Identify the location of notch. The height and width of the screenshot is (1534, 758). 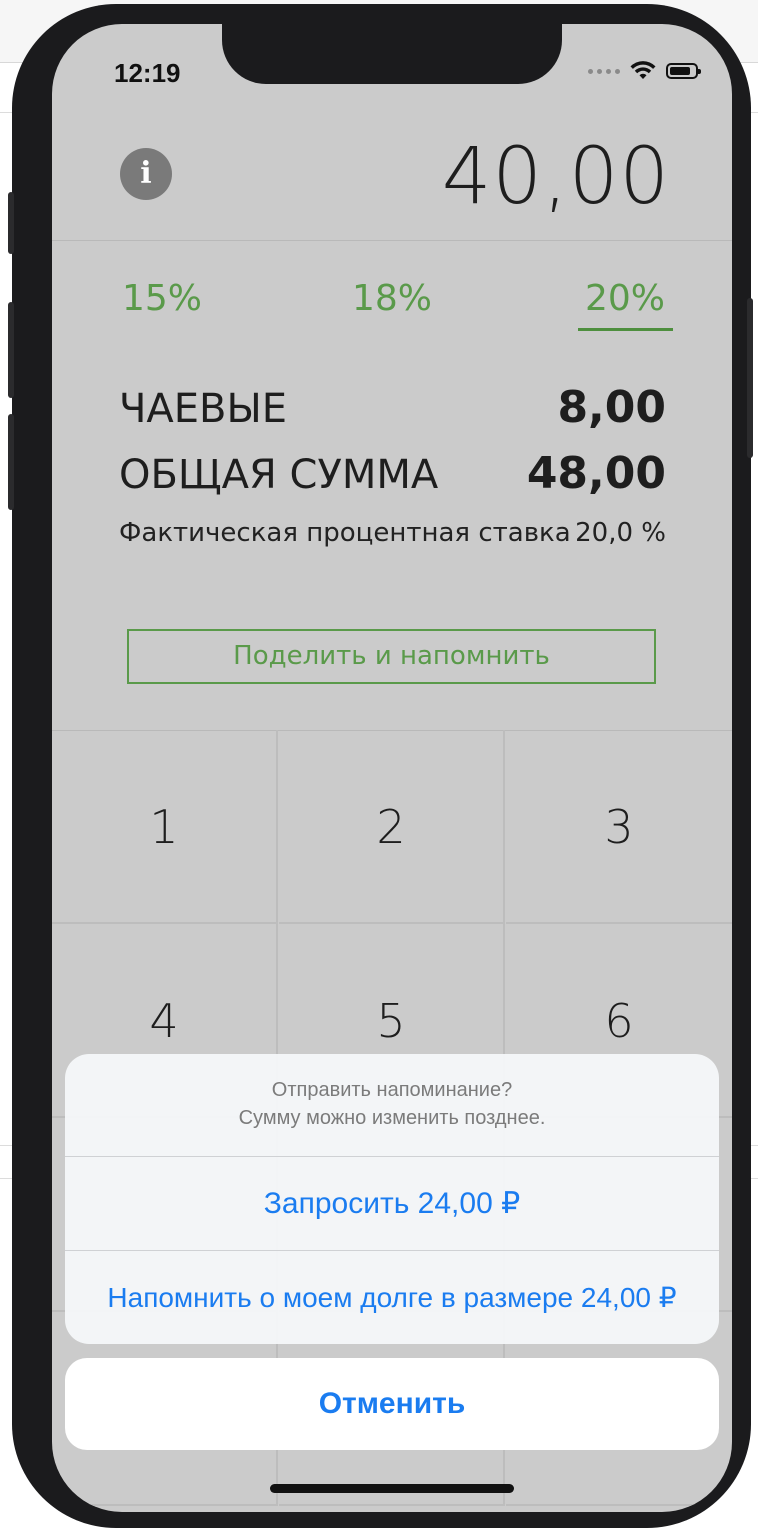
(392, 54).